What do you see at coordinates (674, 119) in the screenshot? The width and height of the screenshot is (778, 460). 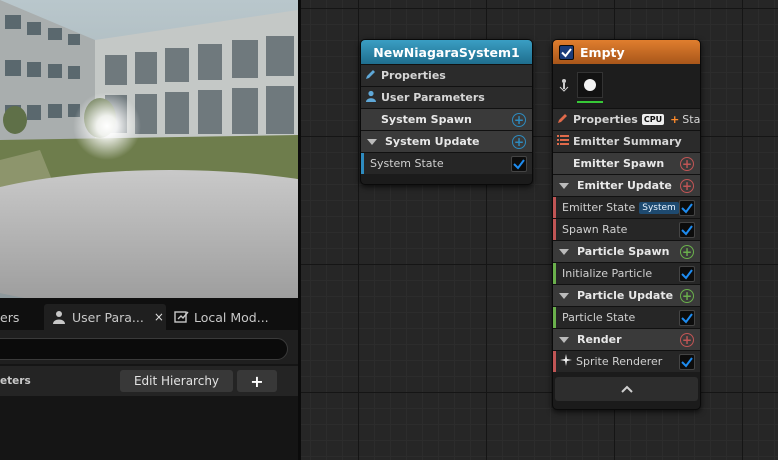 I see `add-stage-icon: +` at bounding box center [674, 119].